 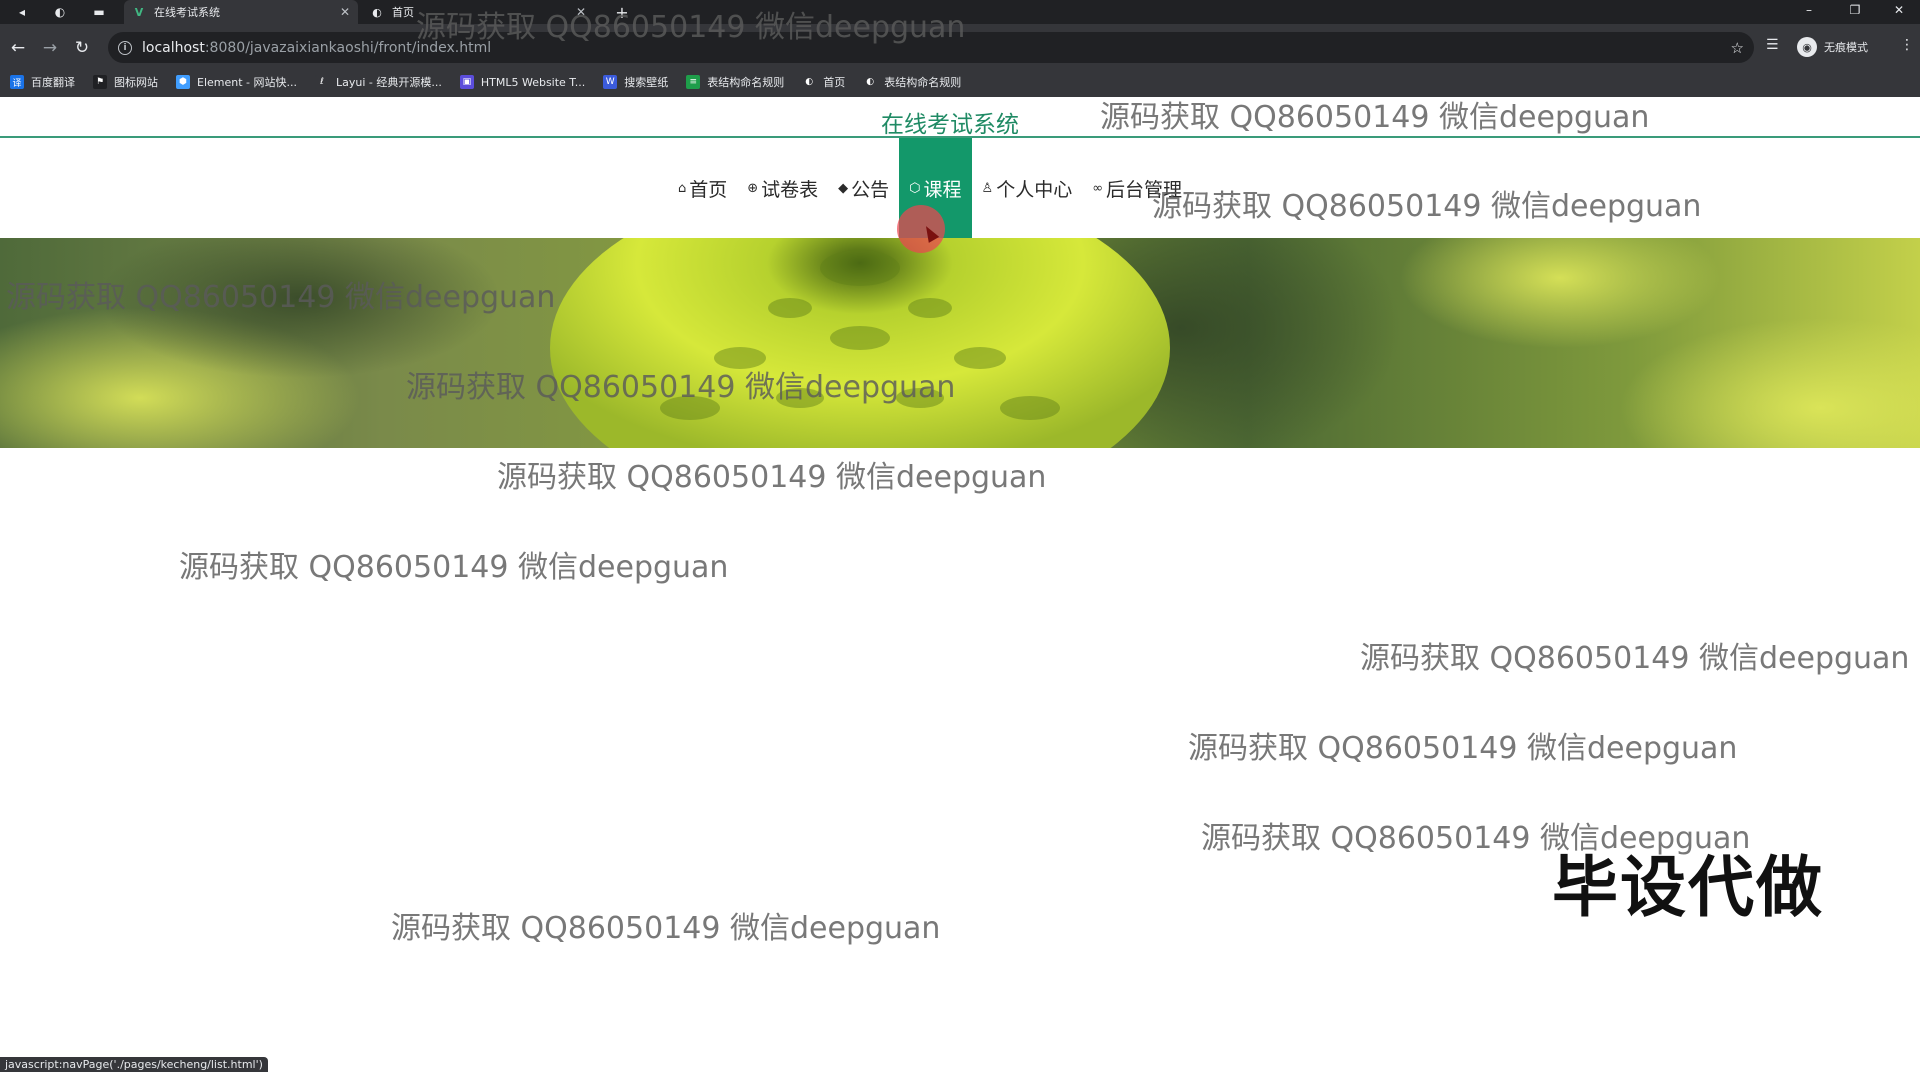 What do you see at coordinates (942, 189) in the screenshot?
I see `nav-label: 课程` at bounding box center [942, 189].